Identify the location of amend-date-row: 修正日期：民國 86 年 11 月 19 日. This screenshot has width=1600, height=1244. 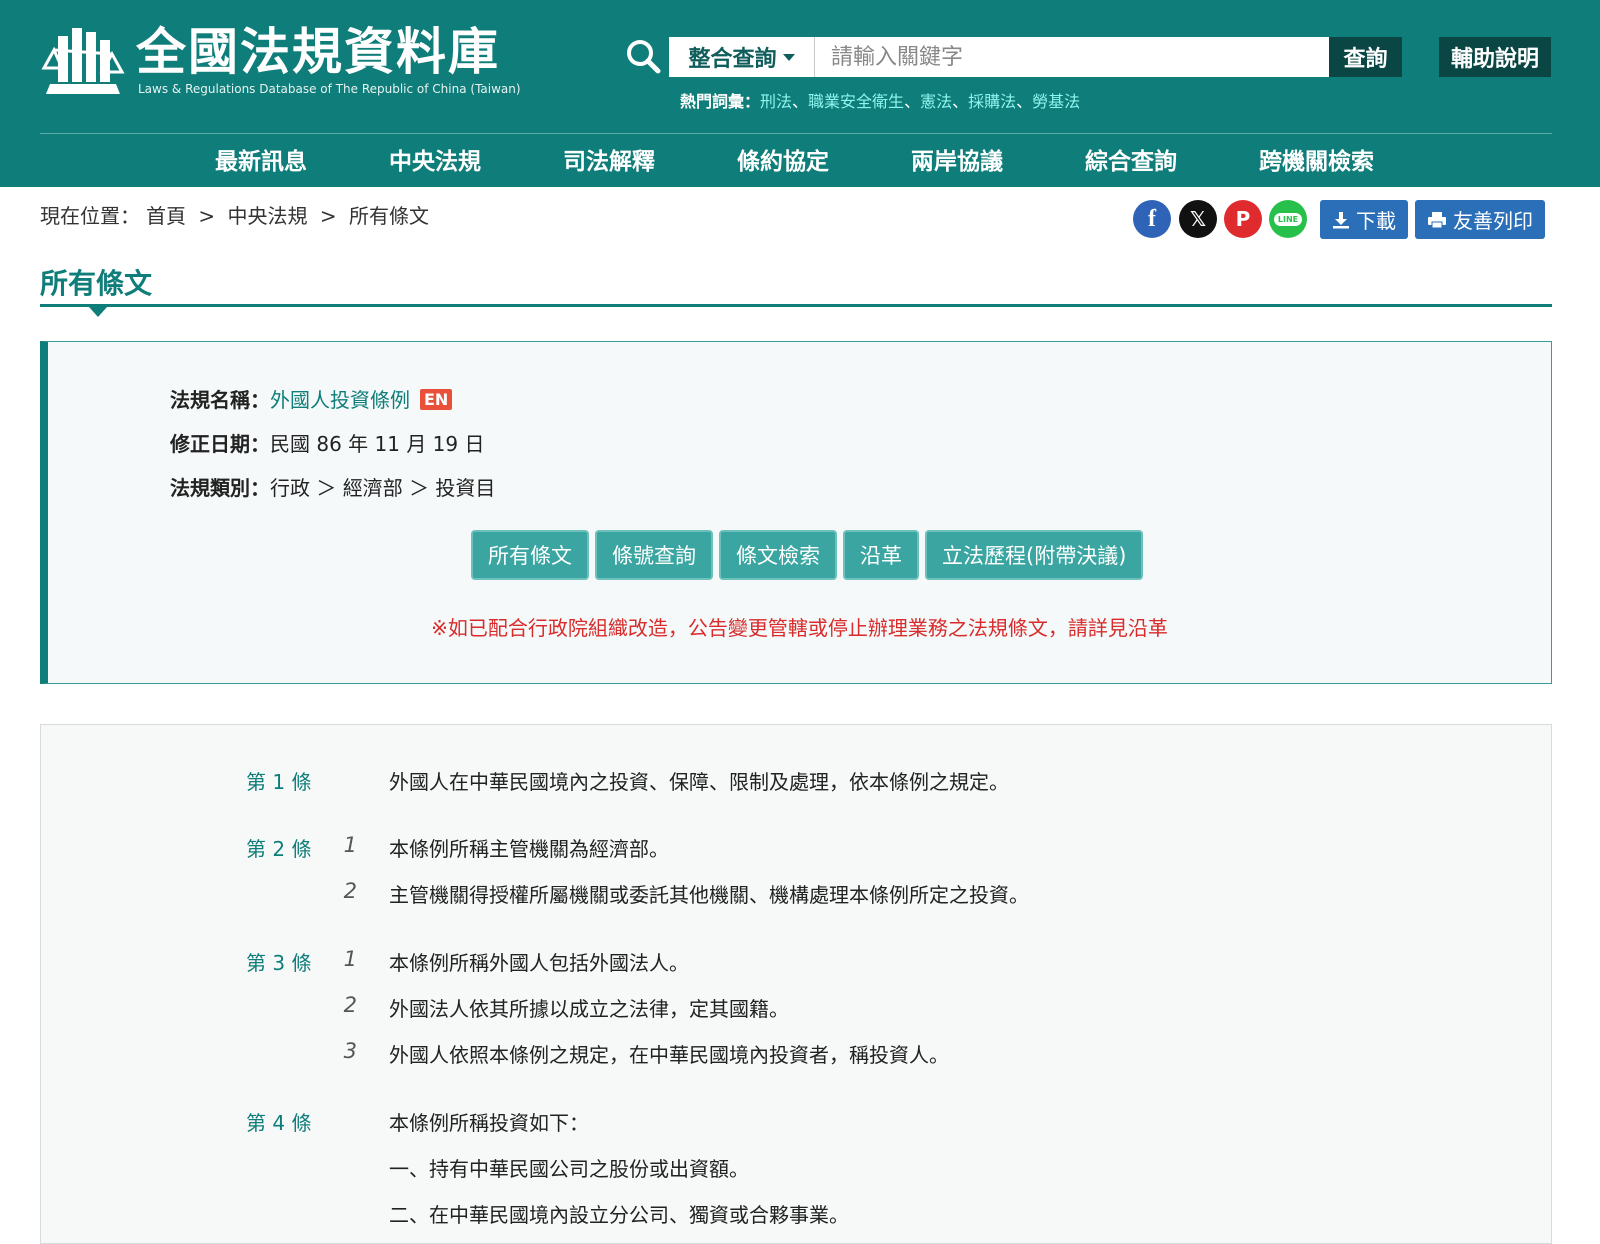
(327, 442).